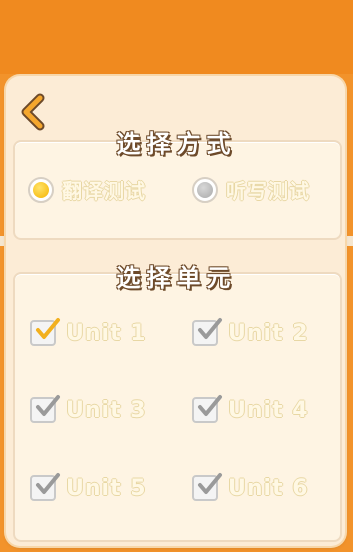  I want to click on radio-unselected-dot, so click(205, 189).